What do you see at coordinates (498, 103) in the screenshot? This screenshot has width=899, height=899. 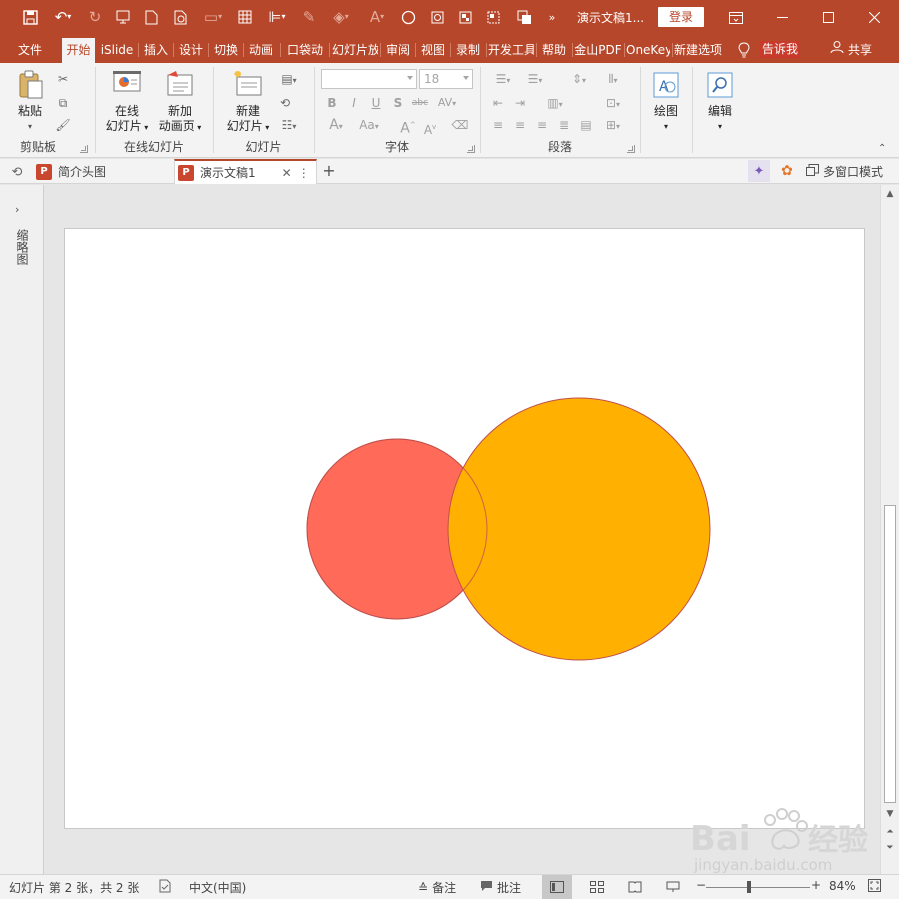 I see `decrease-indent-icon: ⇤` at bounding box center [498, 103].